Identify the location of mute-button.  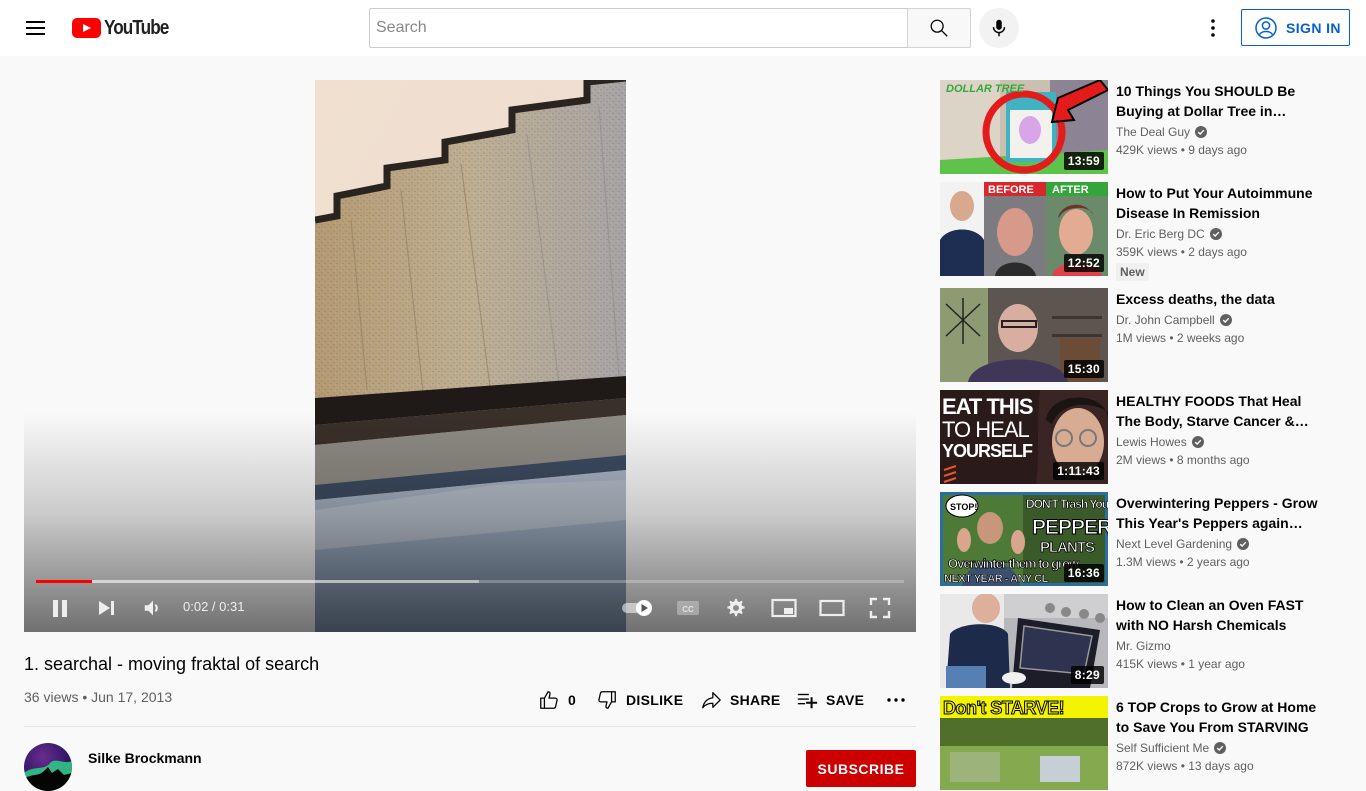
(153, 608).